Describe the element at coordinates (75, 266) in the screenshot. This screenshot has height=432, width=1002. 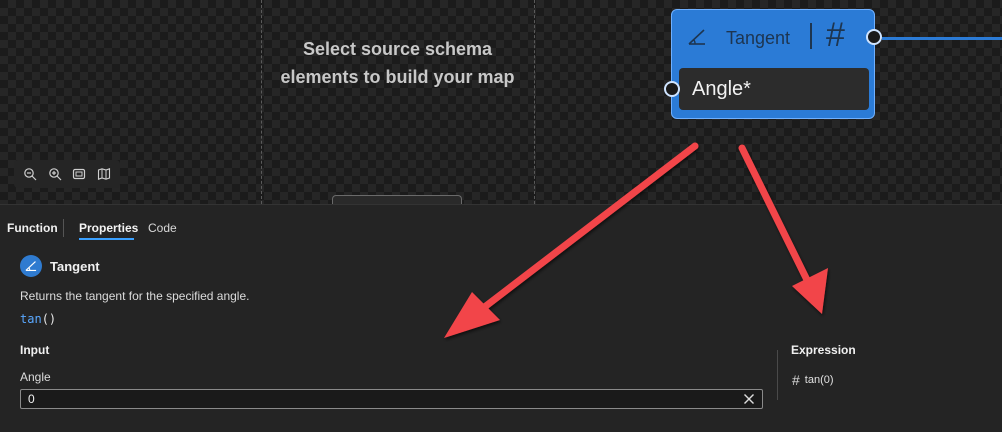
I see `function-name: Tangent` at that location.